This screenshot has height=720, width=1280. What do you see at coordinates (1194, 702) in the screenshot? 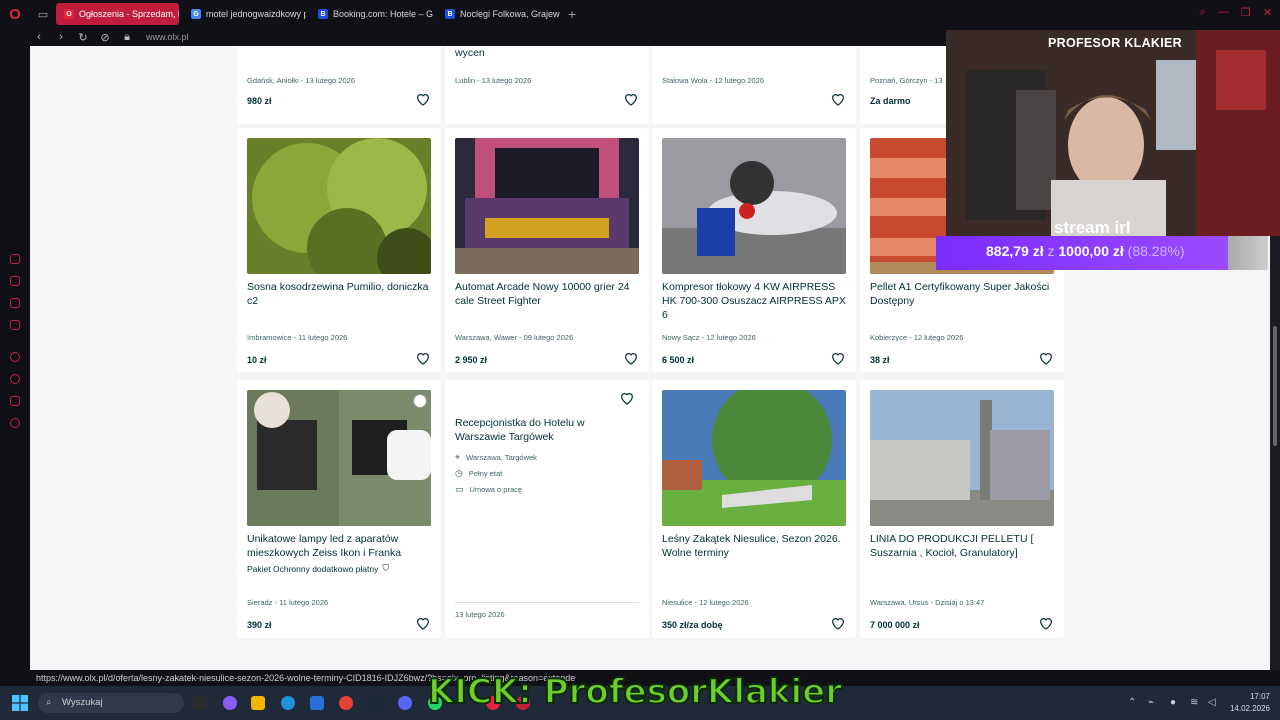
I see `wifi-icon: ≋` at bounding box center [1194, 702].